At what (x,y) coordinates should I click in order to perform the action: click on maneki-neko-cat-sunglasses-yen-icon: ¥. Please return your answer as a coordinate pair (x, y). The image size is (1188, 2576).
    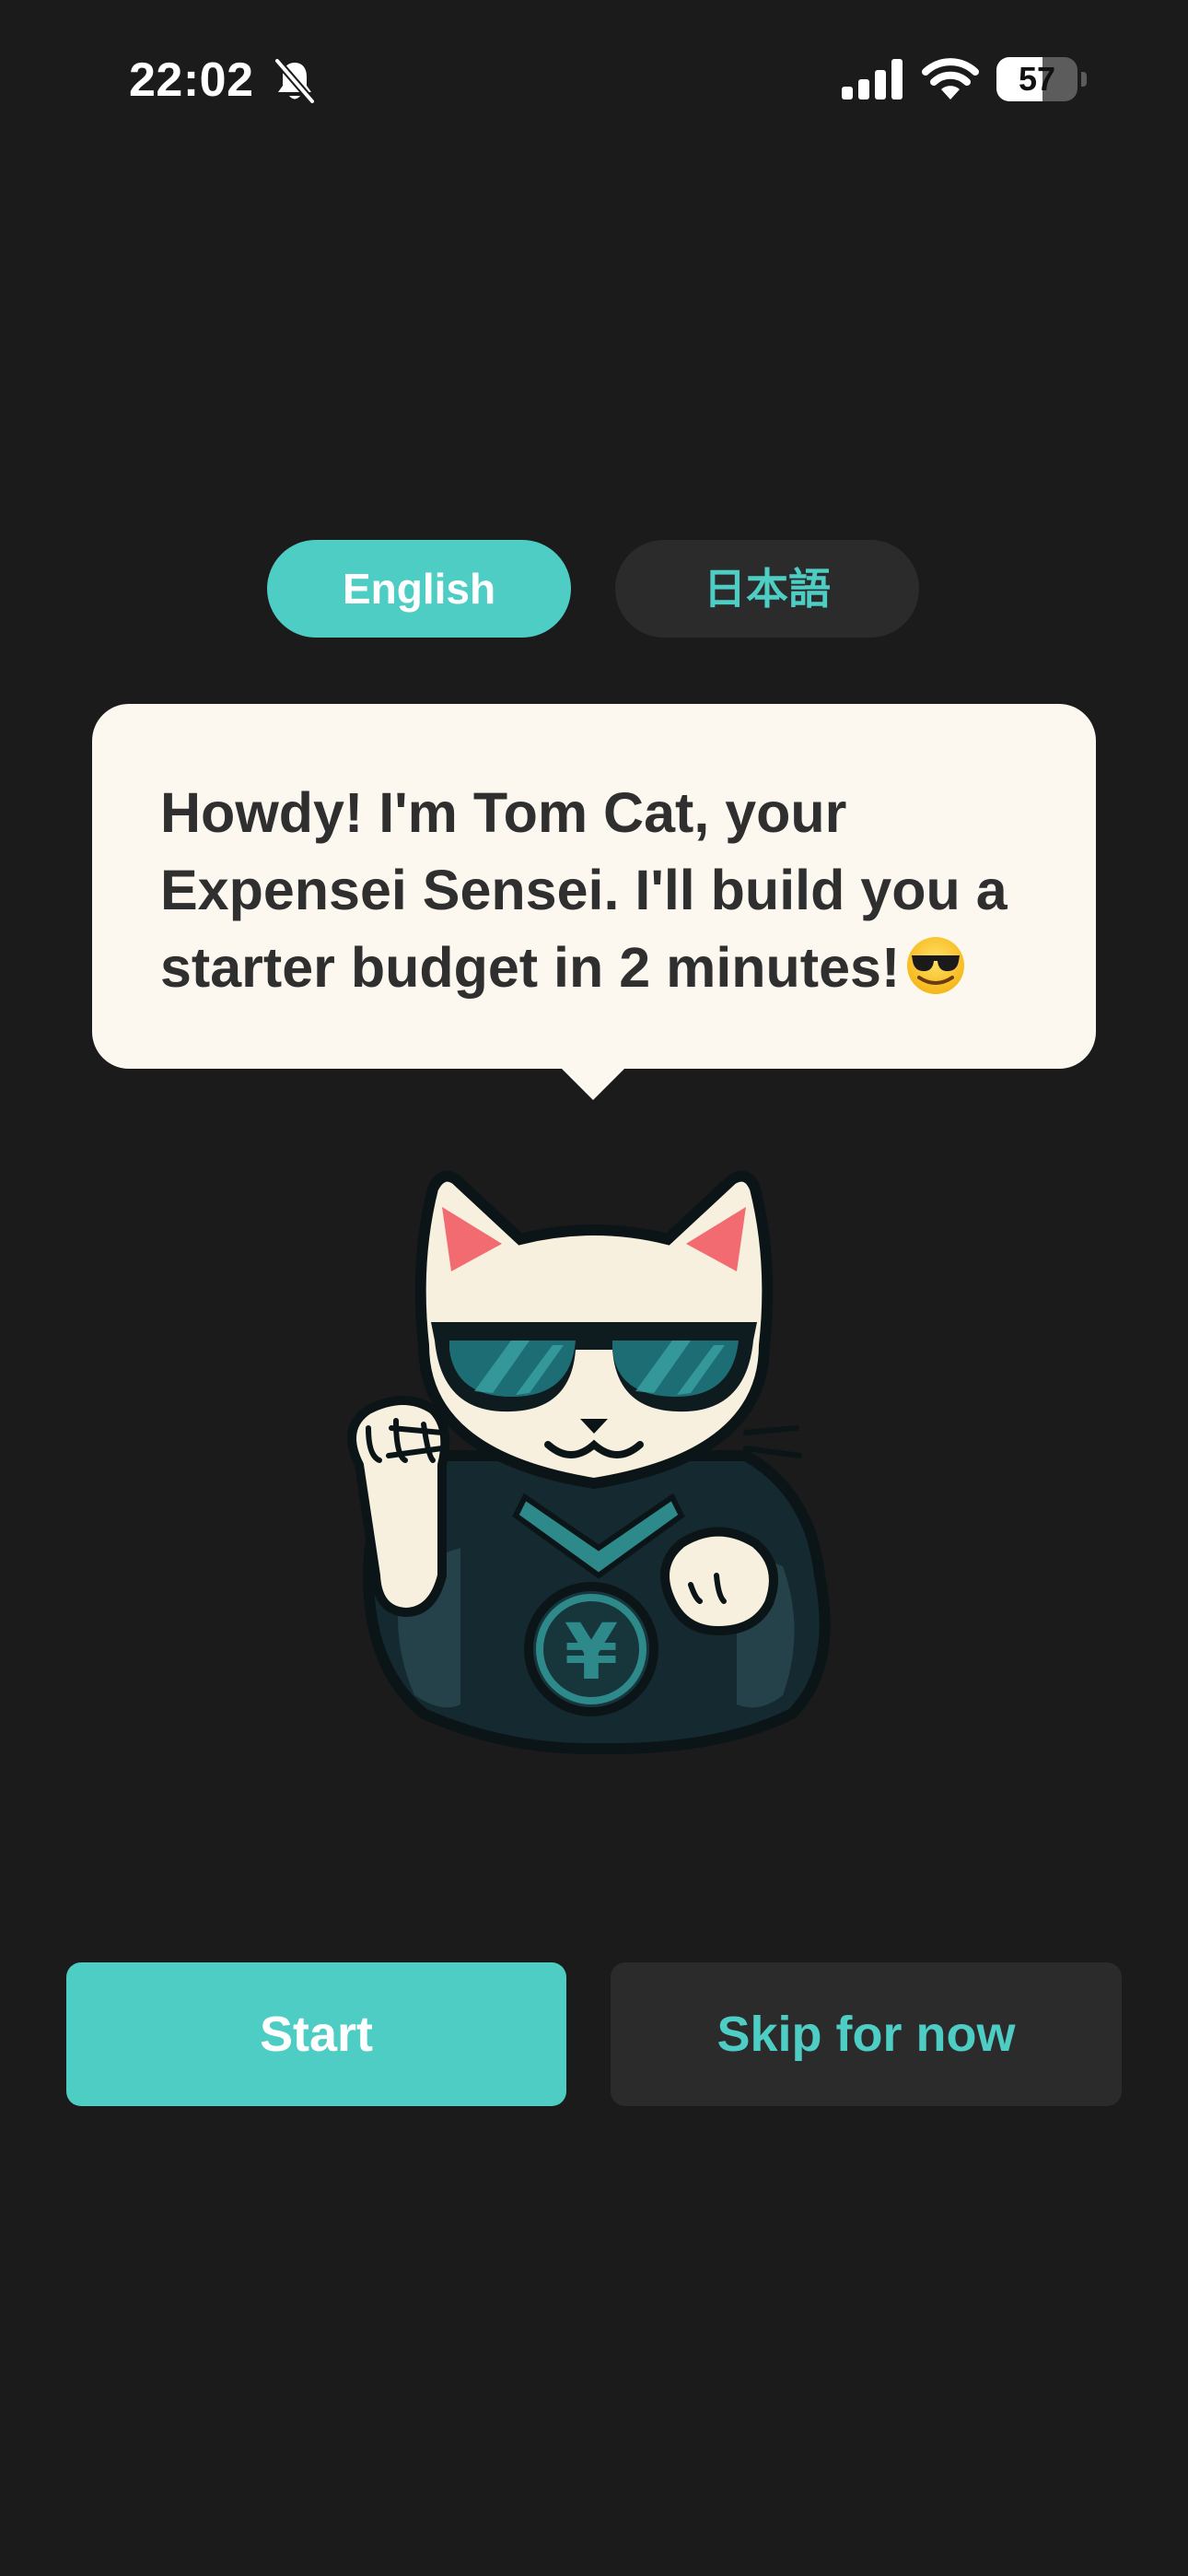
    Looking at the image, I should click on (589, 1462).